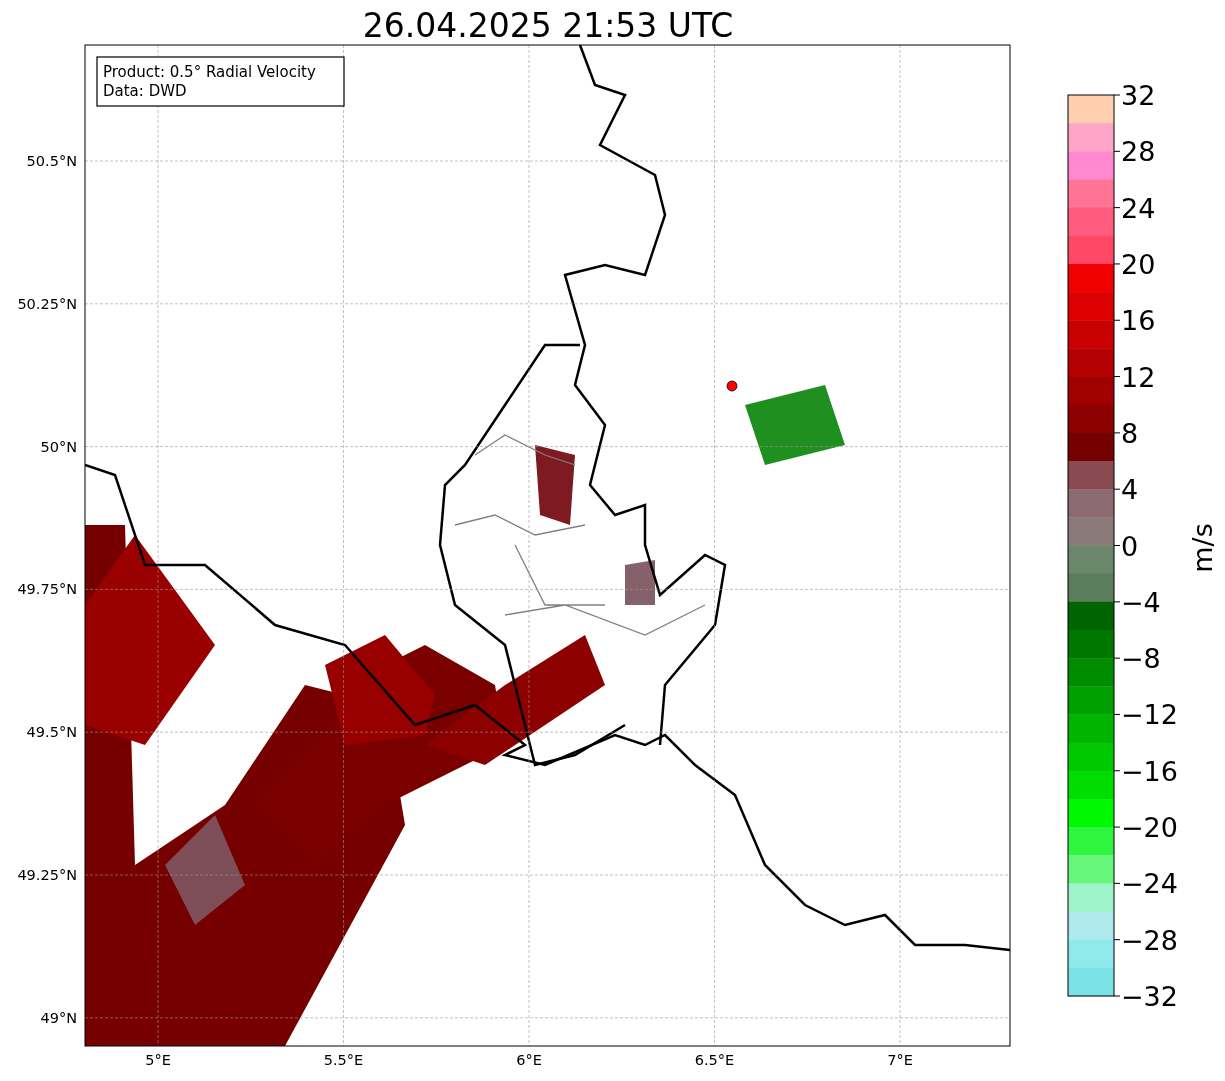  I want to click on longitude-label: 5°E, so click(158, 1060).